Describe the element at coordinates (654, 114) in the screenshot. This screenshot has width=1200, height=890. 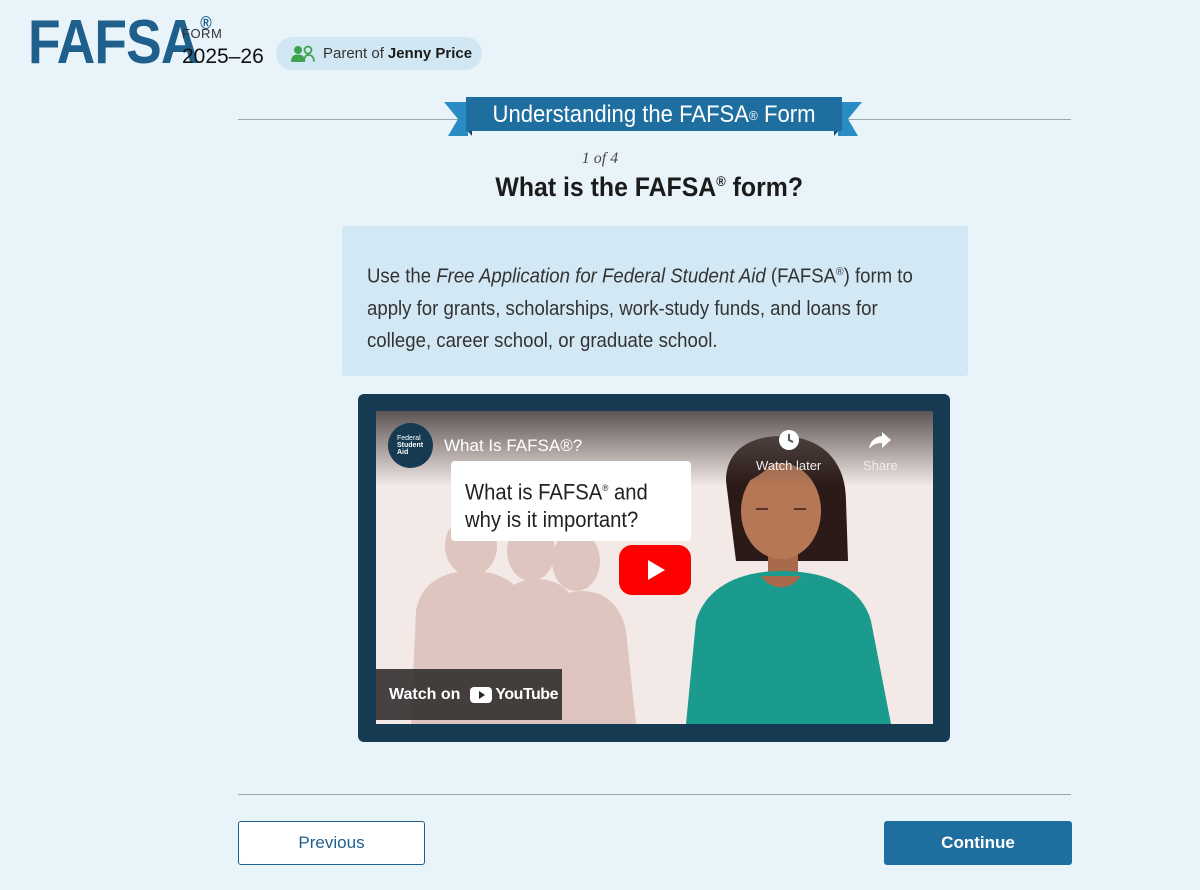
I see `section-title: Understanding the FAFSA ® Form` at that location.